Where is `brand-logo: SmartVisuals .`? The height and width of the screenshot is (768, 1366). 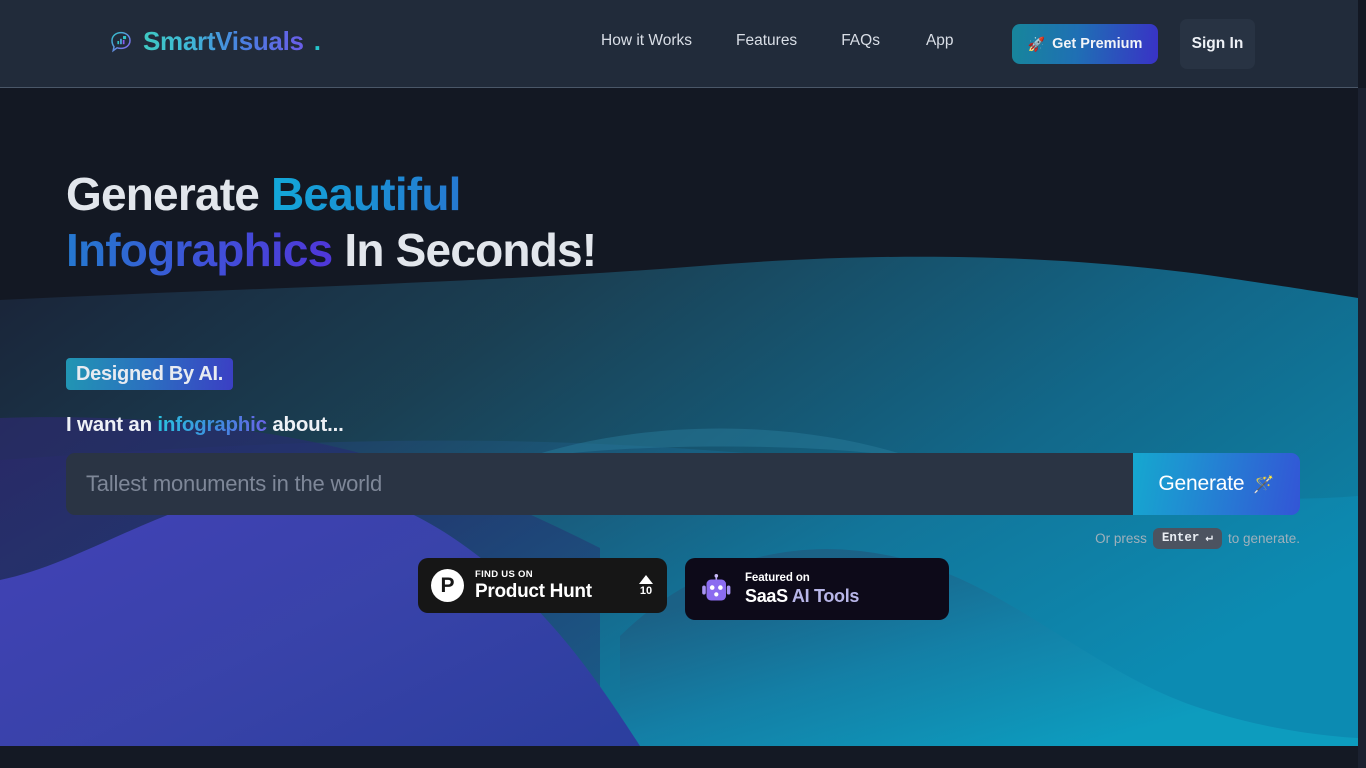
brand-logo: SmartVisuals . is located at coordinates (214, 41).